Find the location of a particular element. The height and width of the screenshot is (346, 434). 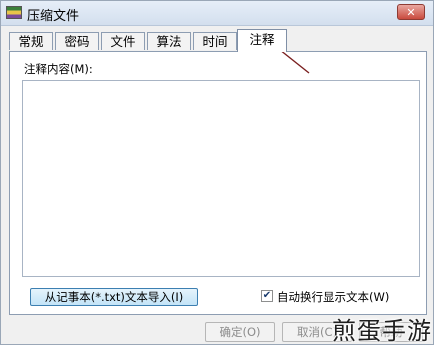

tab-algorithm: 算法 is located at coordinates (169, 41).